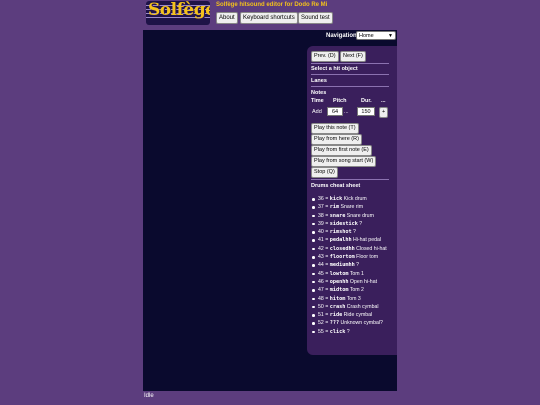 The width and height of the screenshot is (540, 405). What do you see at coordinates (334, 69) in the screenshot?
I see `select-hit-object-heading: Select a hit object` at bounding box center [334, 69].